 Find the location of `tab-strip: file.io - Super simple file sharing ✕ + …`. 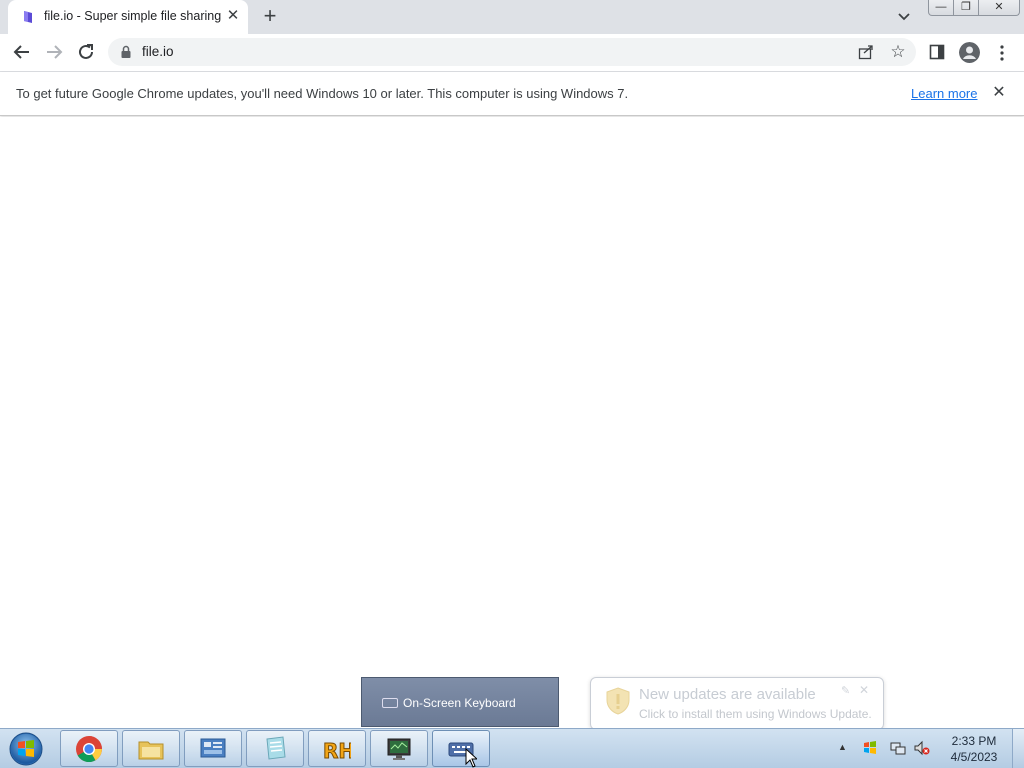

tab-strip: file.io - Super simple file sharing ✕ + … is located at coordinates (512, 17).